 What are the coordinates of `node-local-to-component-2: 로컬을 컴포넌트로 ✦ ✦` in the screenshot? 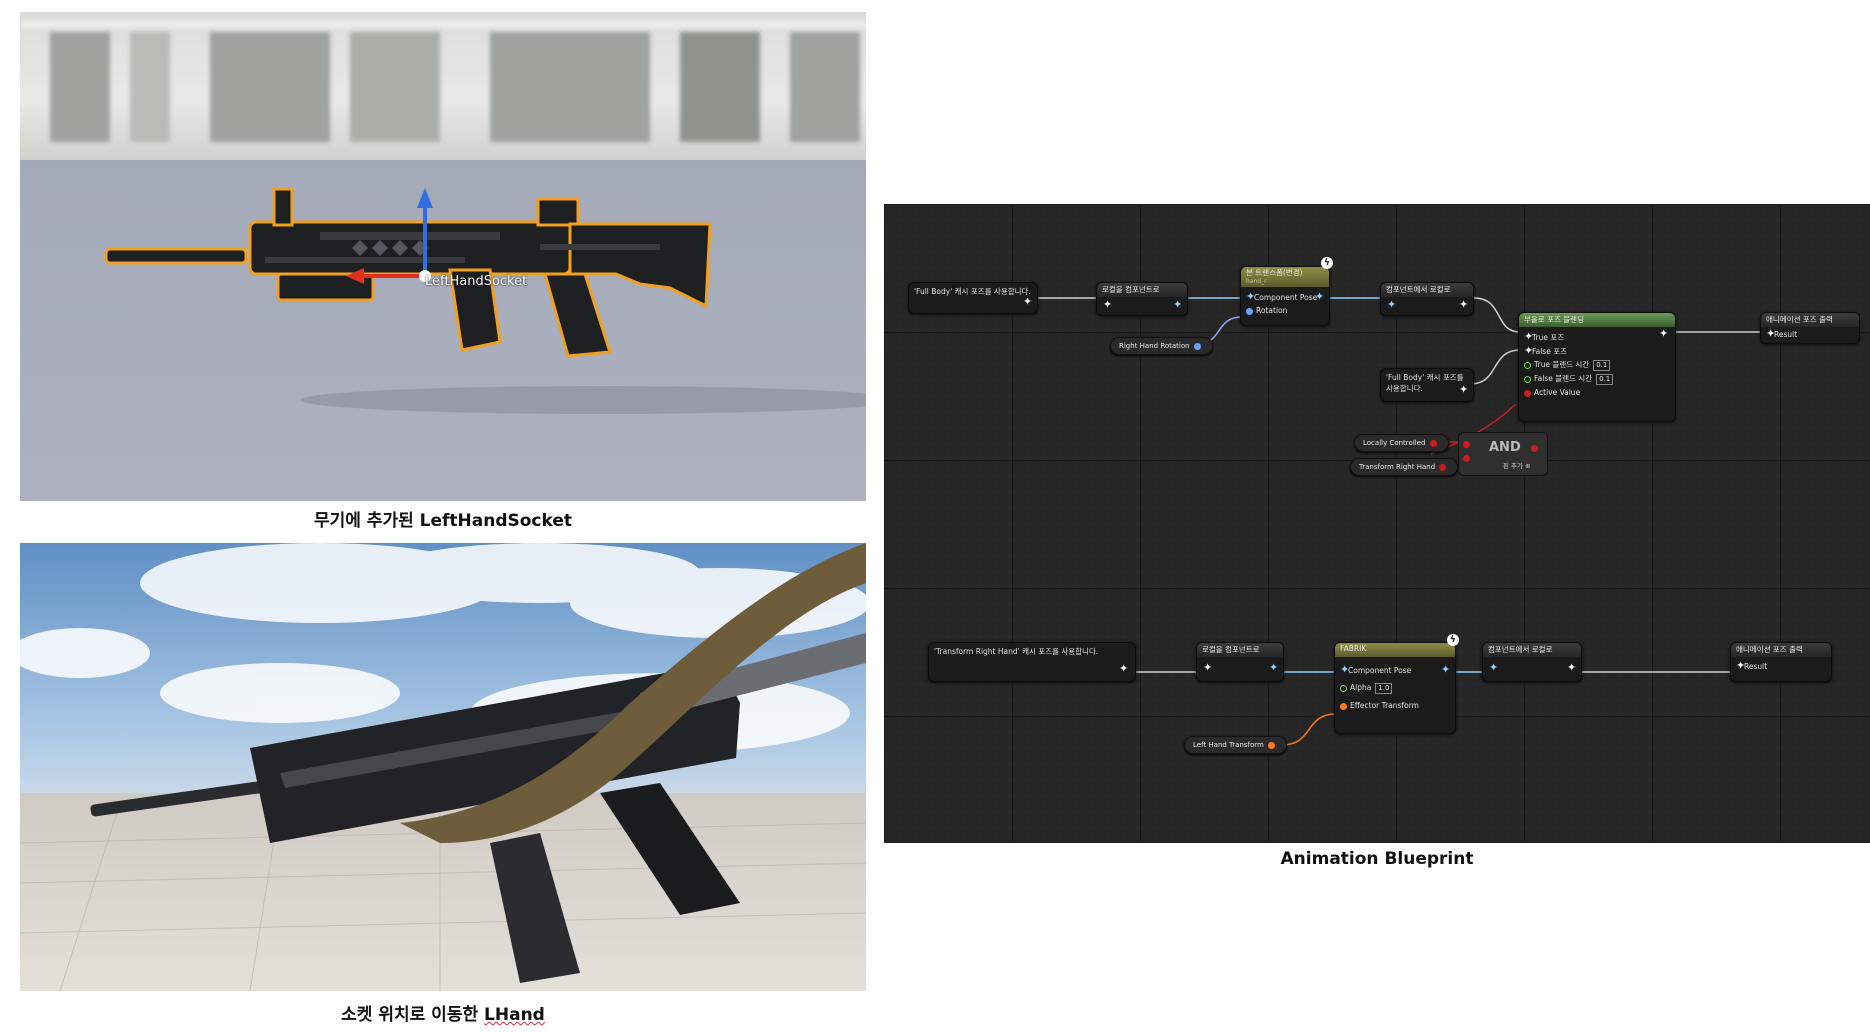 It's located at (1240, 662).